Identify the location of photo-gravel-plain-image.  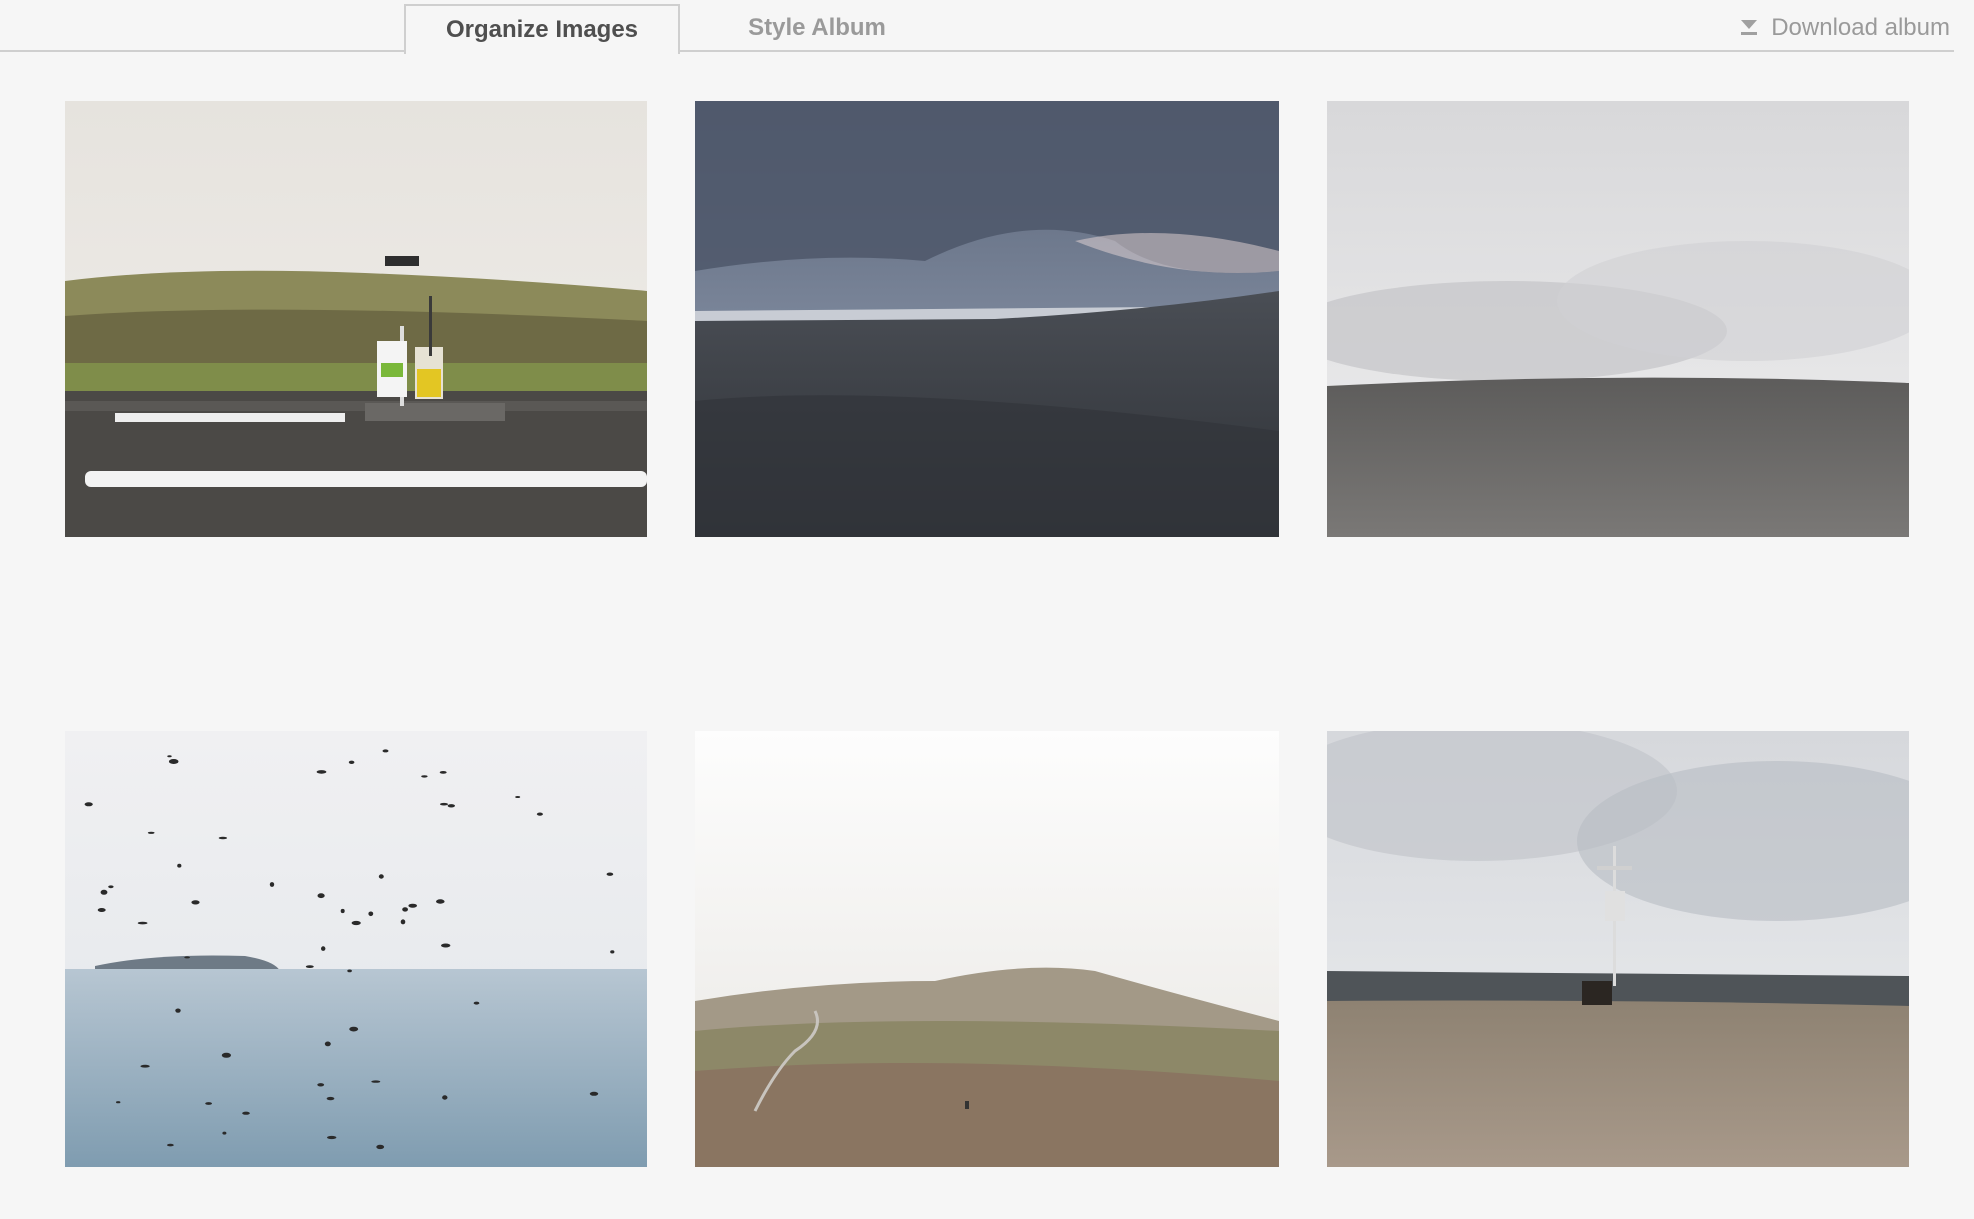
(1618, 319).